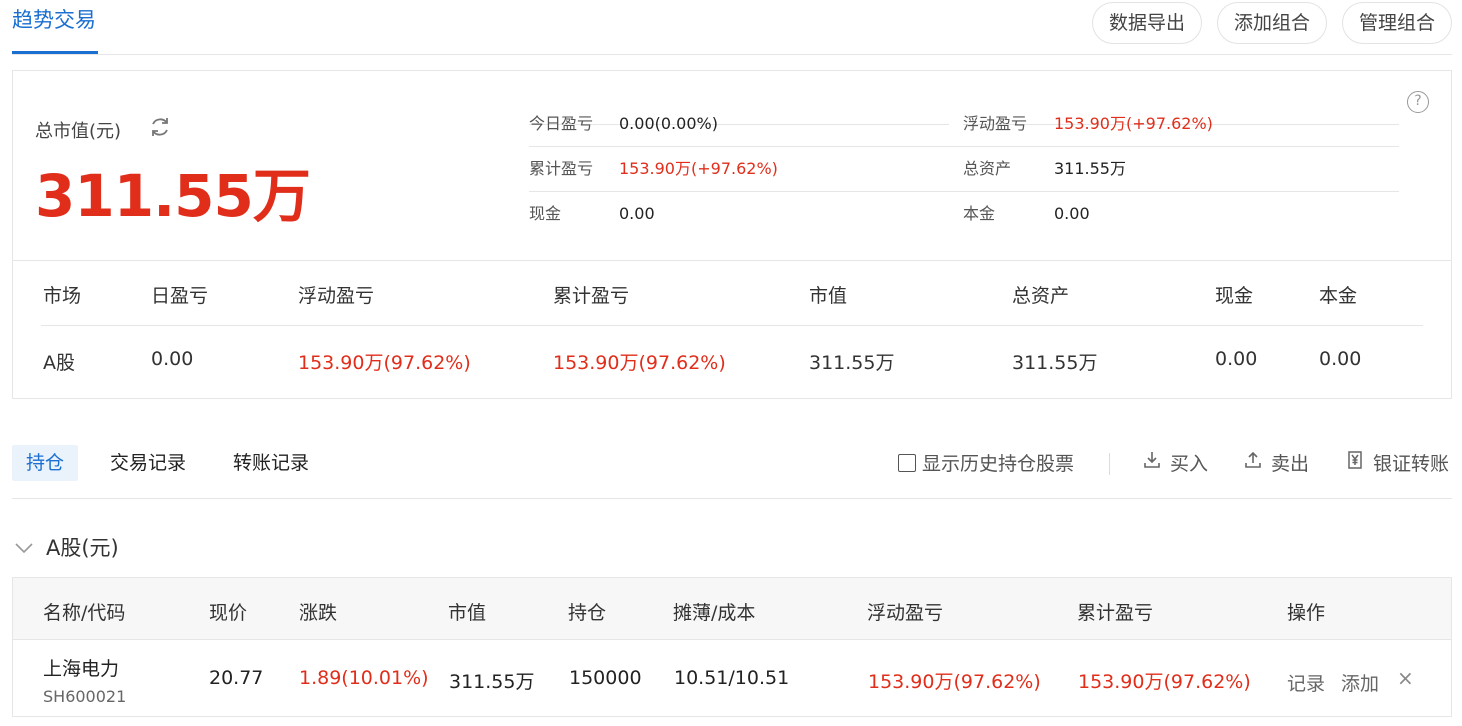 Image resolution: width=1462 pixels, height=726 pixels. Describe the element at coordinates (739, 107) in the screenshot. I see `kv-today-pl: 今日盈亏 0.00(0.00%)` at that location.